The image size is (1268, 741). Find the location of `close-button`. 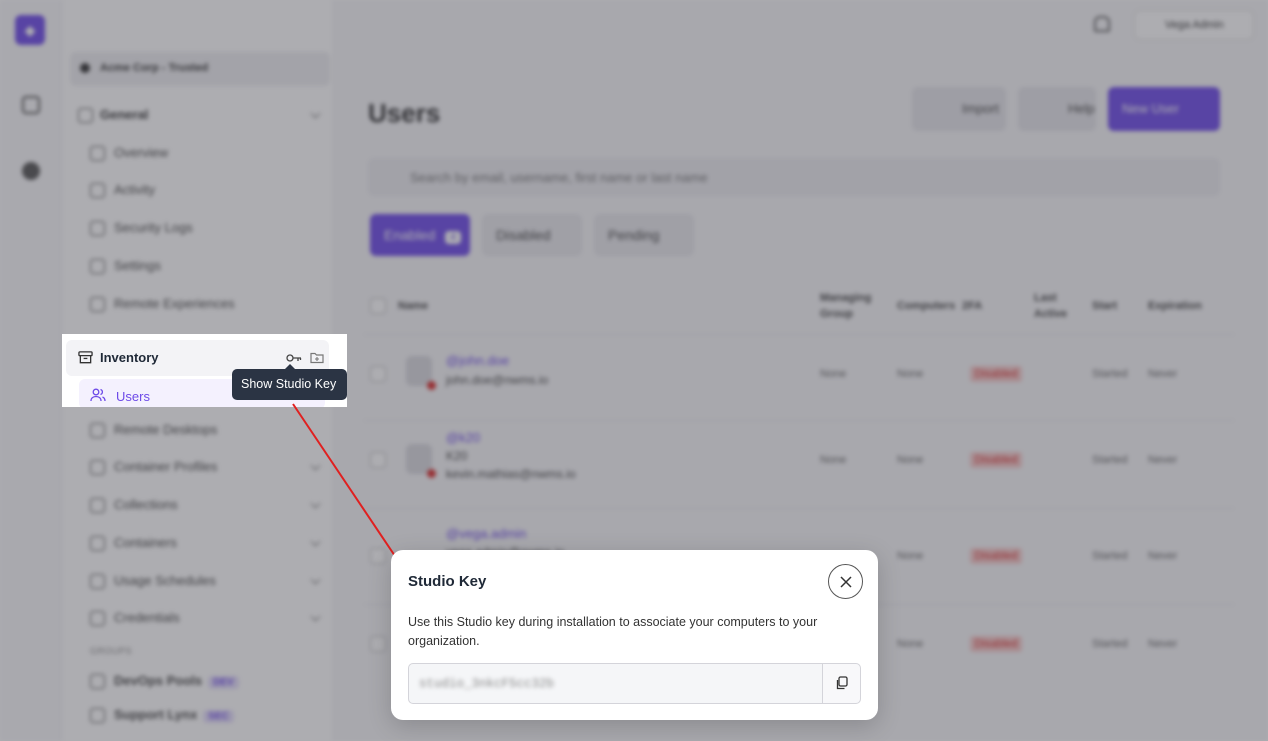

close-button is located at coordinates (845, 581).